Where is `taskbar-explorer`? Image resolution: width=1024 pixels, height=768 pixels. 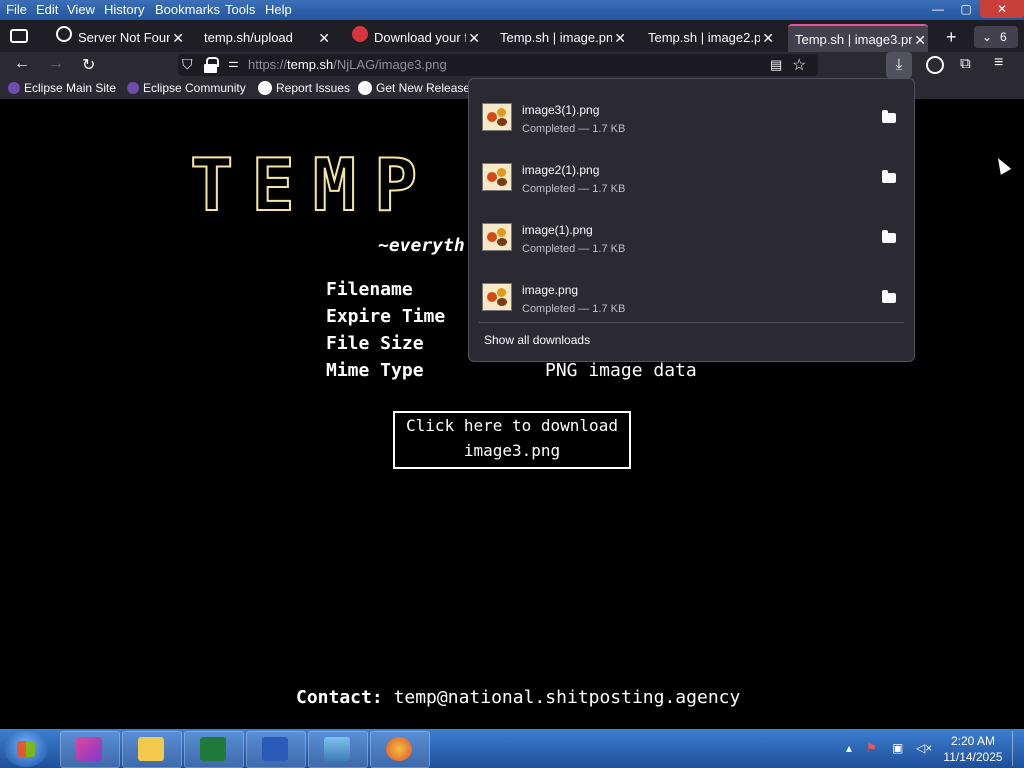 taskbar-explorer is located at coordinates (152, 749).